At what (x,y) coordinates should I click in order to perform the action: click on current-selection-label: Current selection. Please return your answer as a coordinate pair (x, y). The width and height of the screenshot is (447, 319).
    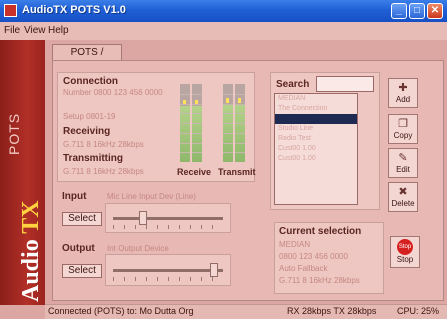
    Looking at the image, I should click on (320, 231).